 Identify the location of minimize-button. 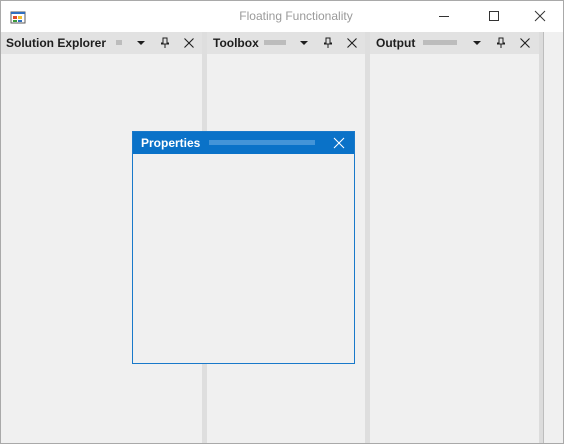
(444, 16).